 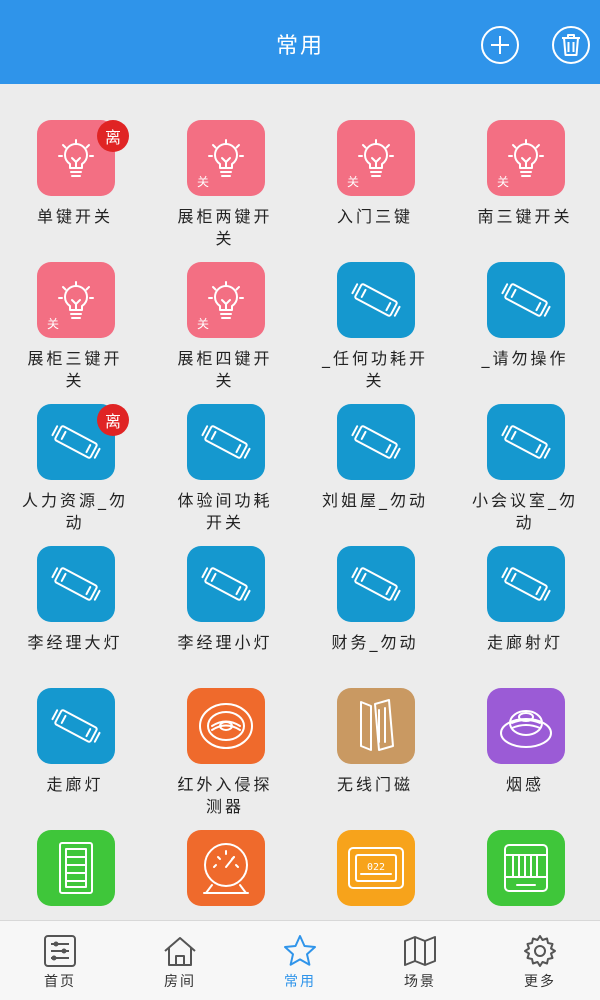 I want to click on device-card: 关展柜四键开关, so click(x=225, y=308).